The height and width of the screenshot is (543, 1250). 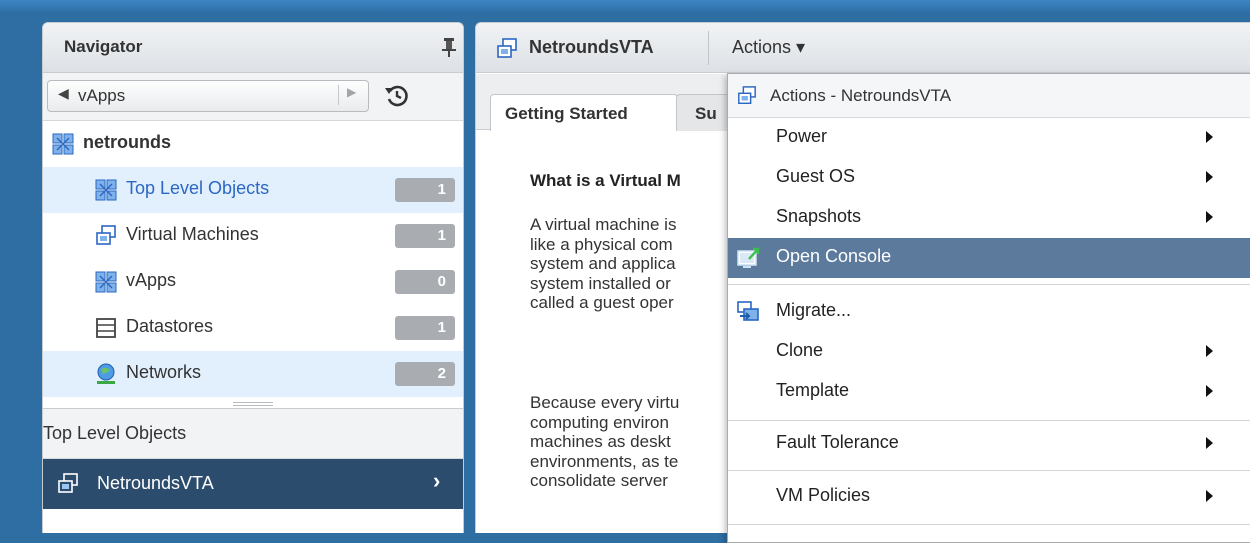 I want to click on content-heading: What is a Virtual M, so click(x=605, y=180).